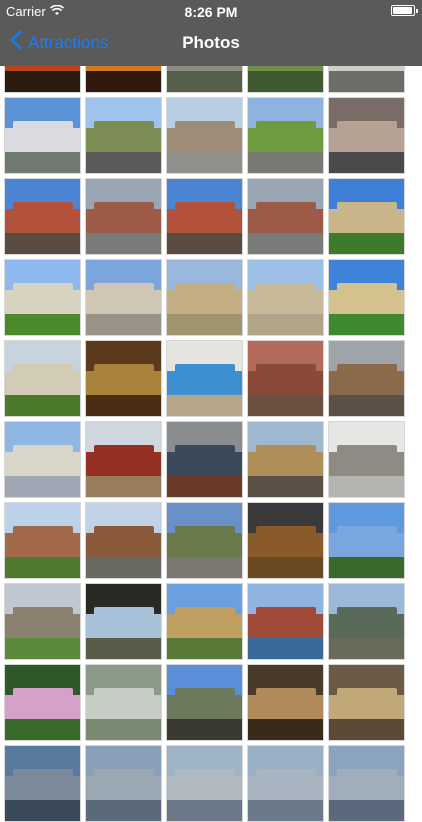  What do you see at coordinates (404, 10) in the screenshot?
I see `battery-icon` at bounding box center [404, 10].